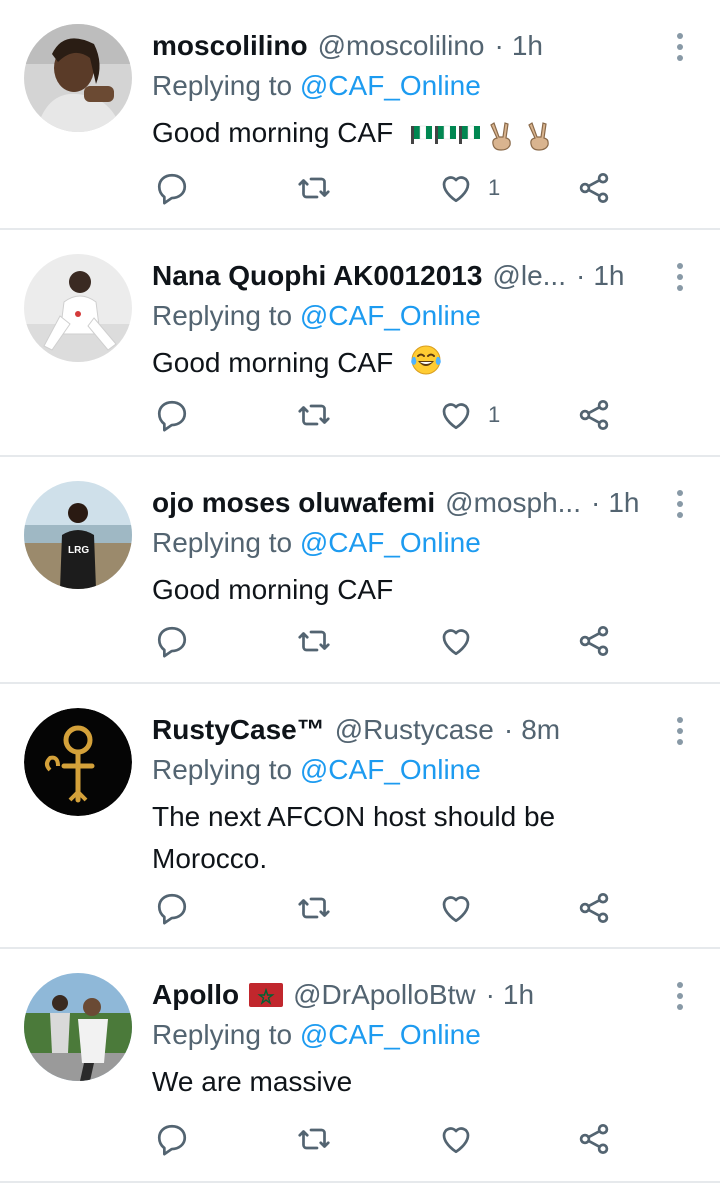 The height and width of the screenshot is (1187, 720). I want to click on display-name: moscolilino, so click(230, 46).